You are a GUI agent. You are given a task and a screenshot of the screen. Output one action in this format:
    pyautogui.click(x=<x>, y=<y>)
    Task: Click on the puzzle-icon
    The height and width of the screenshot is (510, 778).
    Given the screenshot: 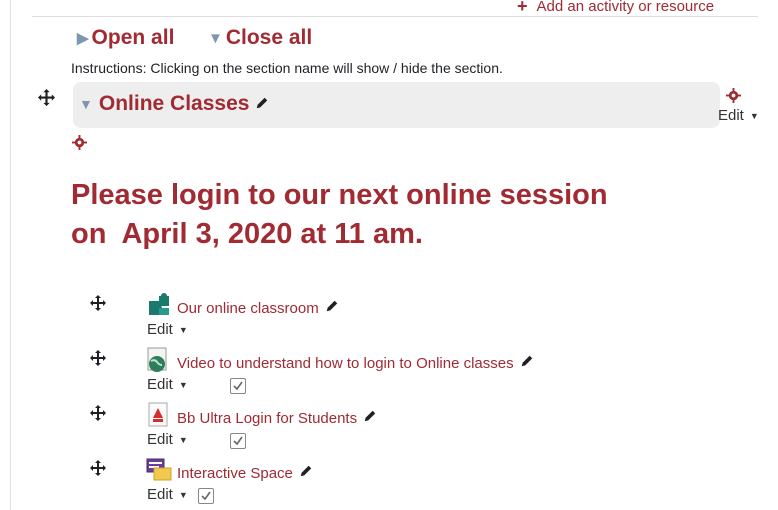 What is the action you would take?
    pyautogui.click(x=159, y=305)
    